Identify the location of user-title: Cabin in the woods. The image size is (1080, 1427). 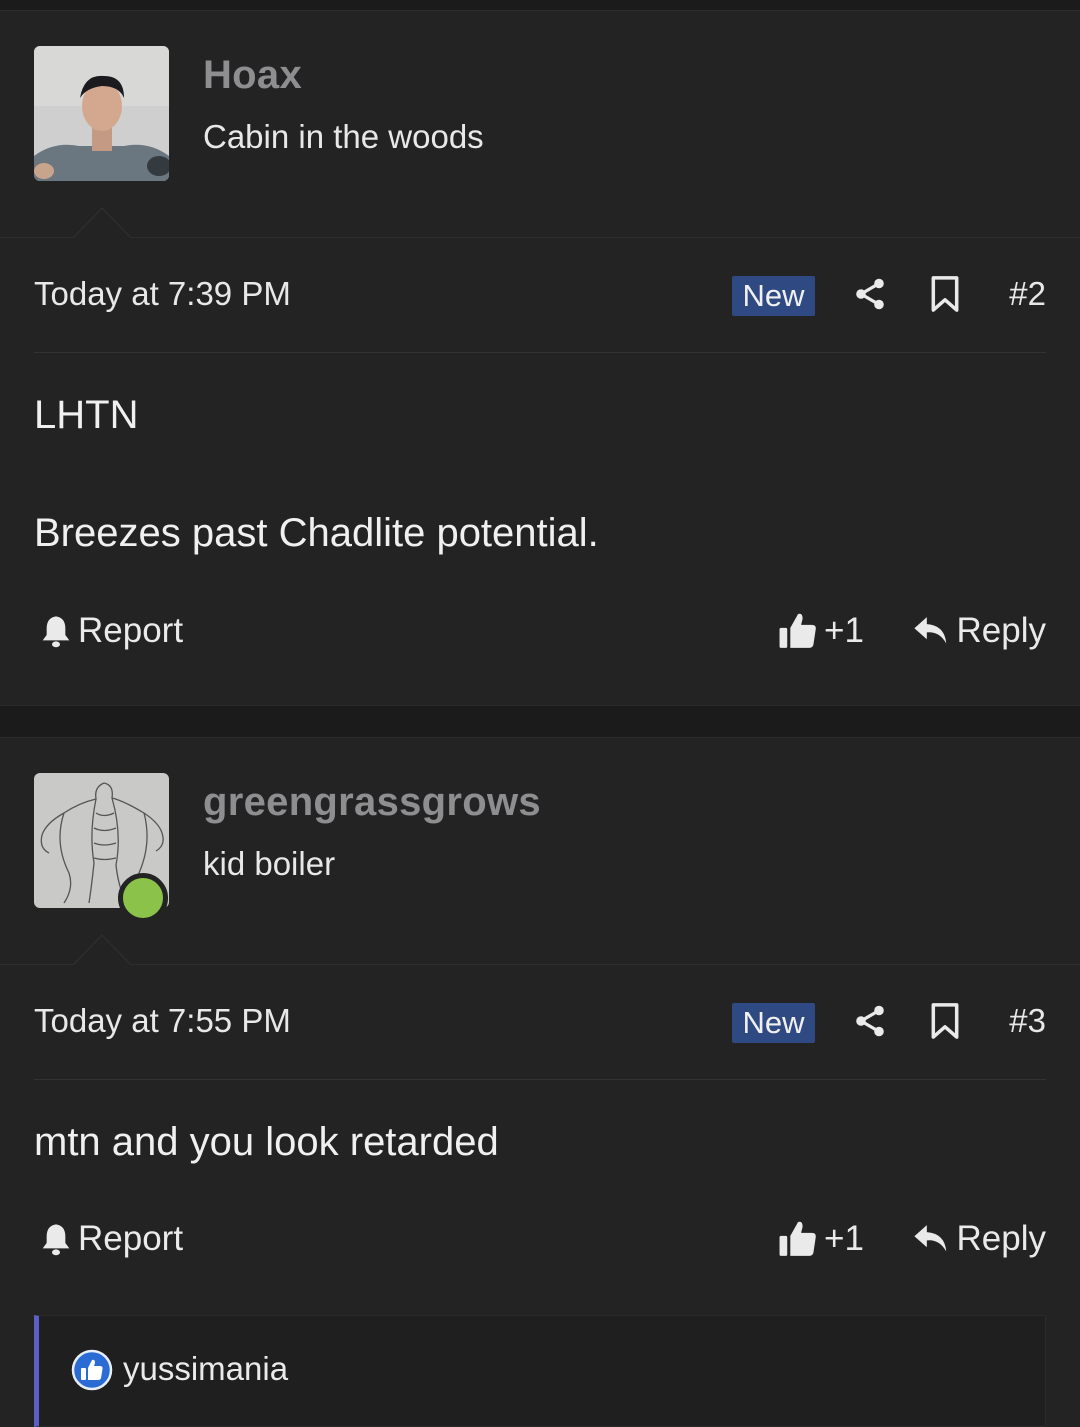
(343, 136).